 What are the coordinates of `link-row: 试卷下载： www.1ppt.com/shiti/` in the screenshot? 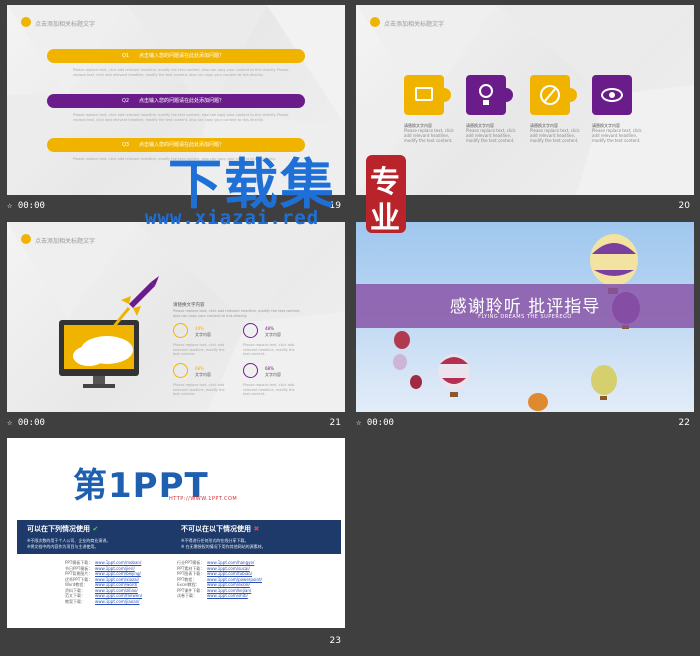 It's located at (212, 595).